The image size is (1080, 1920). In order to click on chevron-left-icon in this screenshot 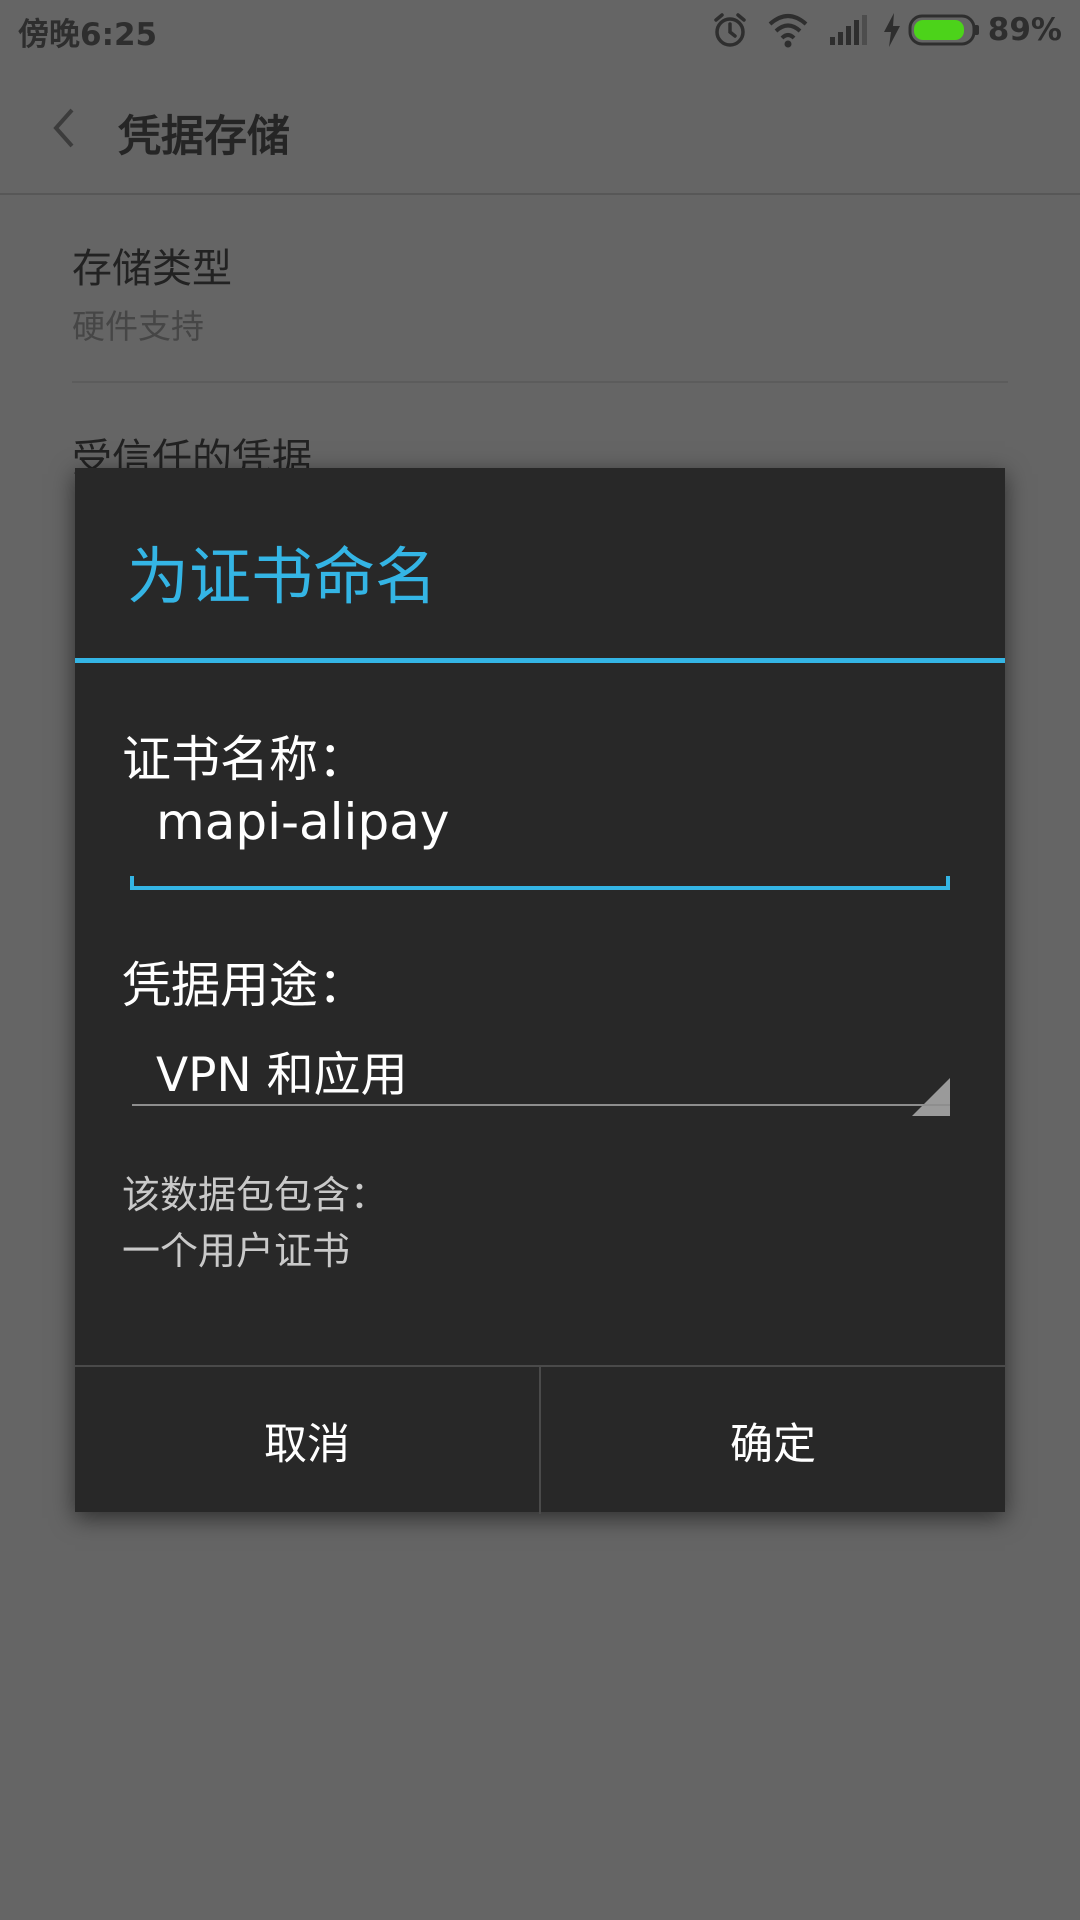, I will do `click(63, 128)`.